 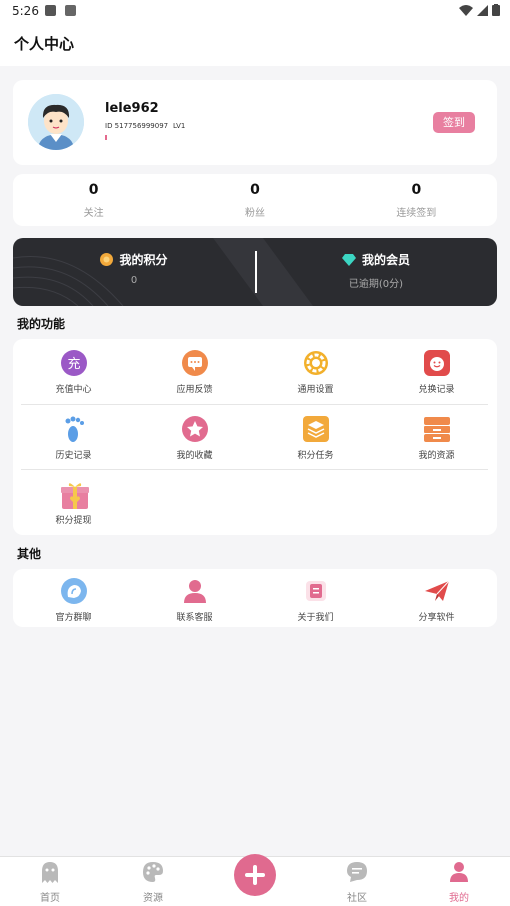 I want to click on avatar, so click(x=56, y=122).